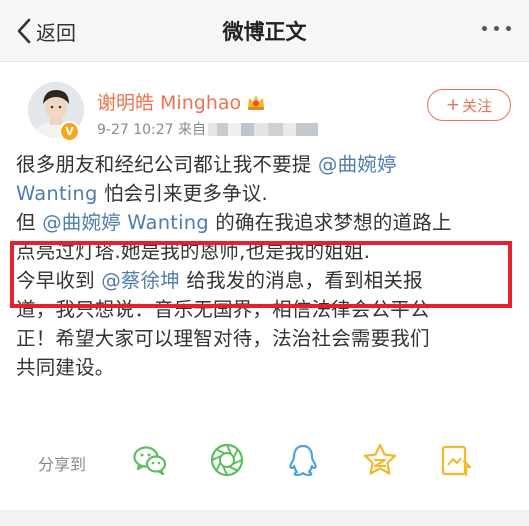 Image resolution: width=529 pixels, height=526 pixels. I want to click on verified-badge-icon: V, so click(69, 131).